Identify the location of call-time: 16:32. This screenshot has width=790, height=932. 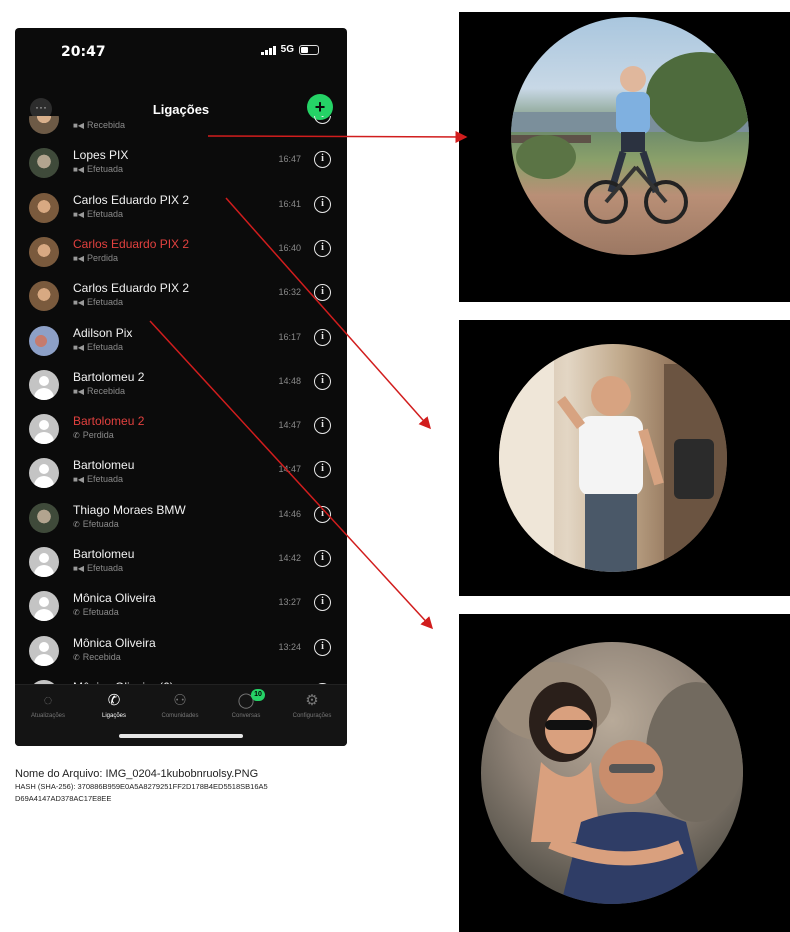
(289, 292).